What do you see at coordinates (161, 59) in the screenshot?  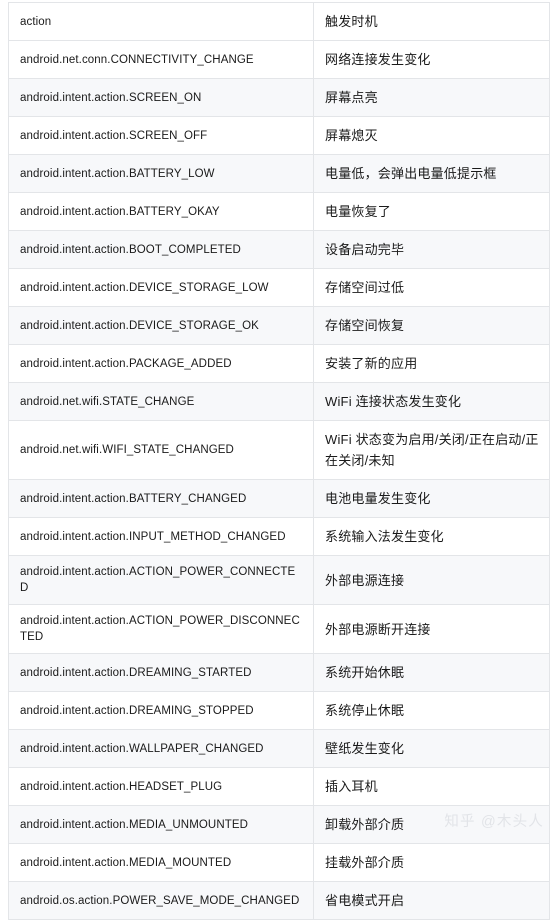 I see `cell-action-name: android.net.conn.CONNECTIVITY_CHANGE` at bounding box center [161, 59].